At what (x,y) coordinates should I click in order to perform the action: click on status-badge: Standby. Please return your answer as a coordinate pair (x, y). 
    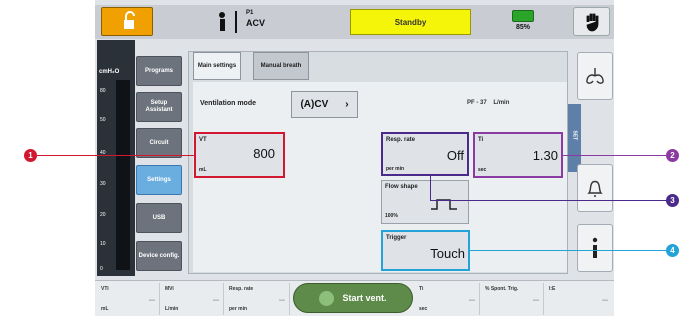
    Looking at the image, I should click on (410, 22).